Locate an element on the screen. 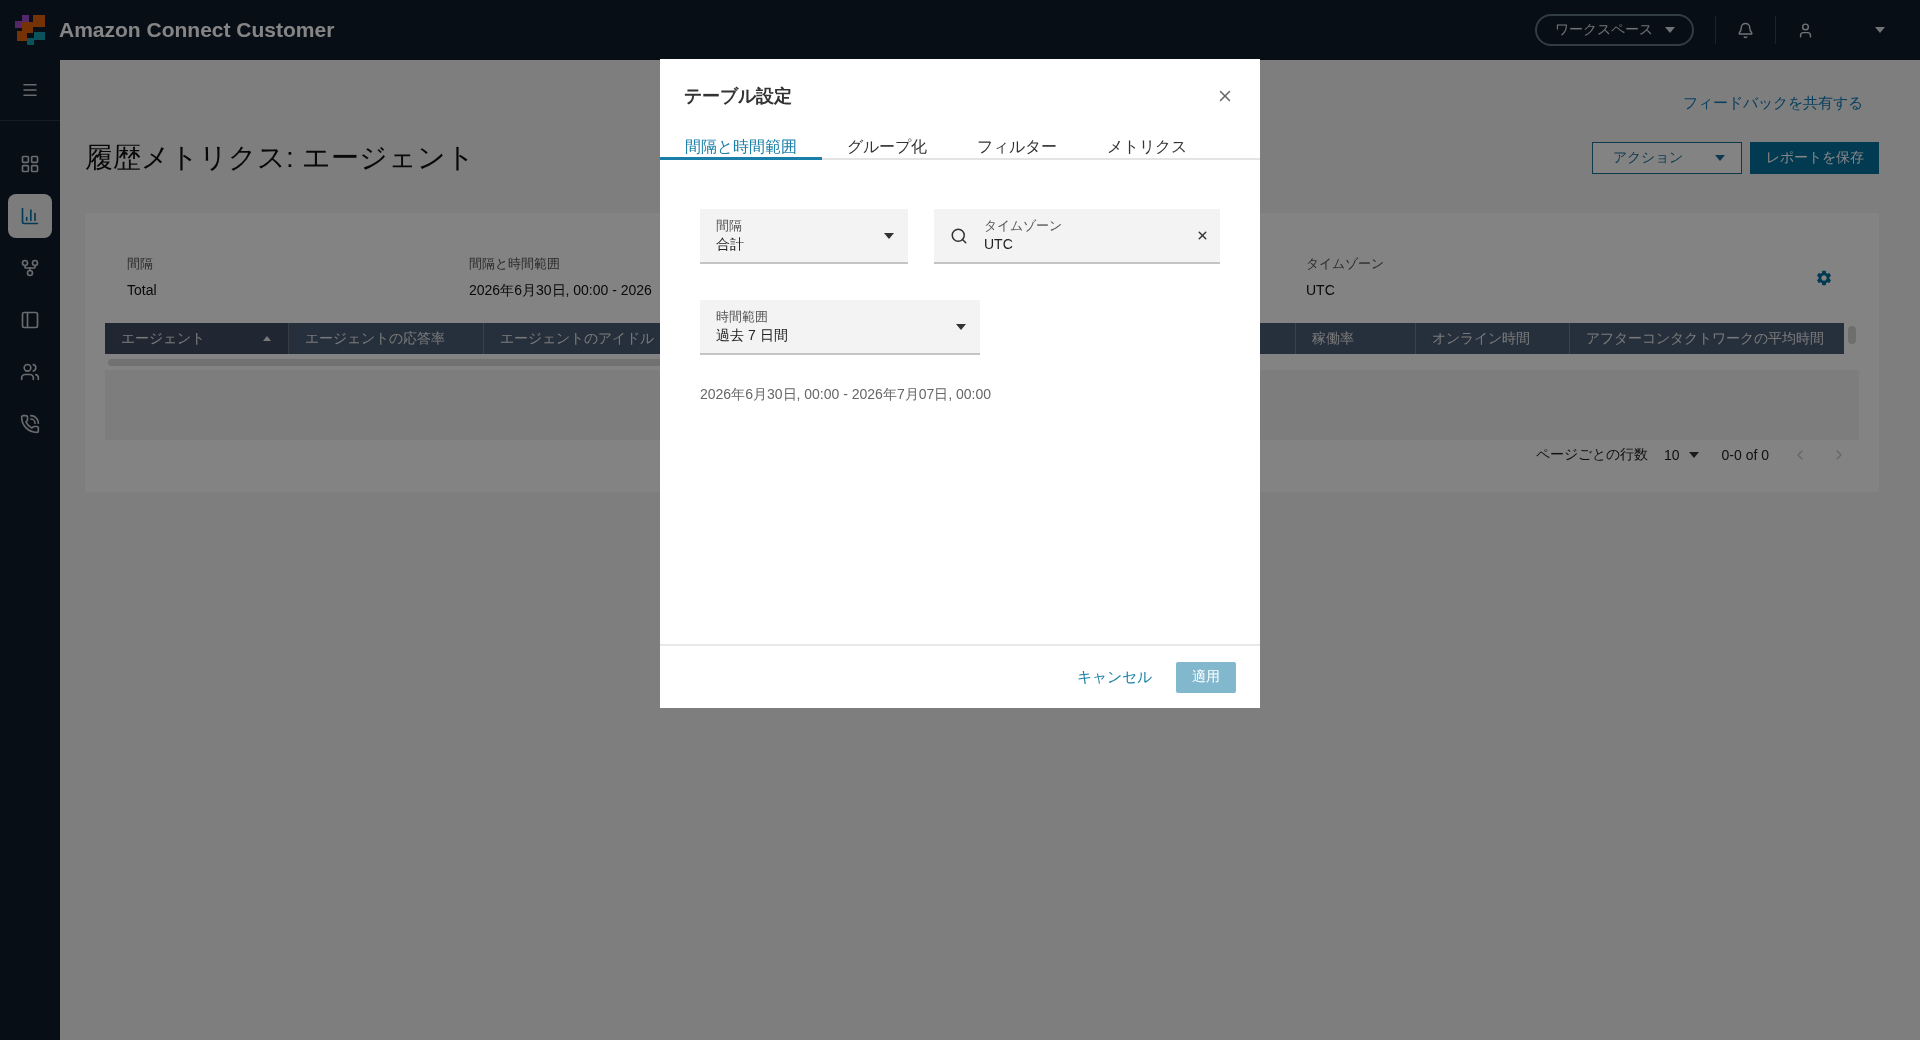 Image resolution: width=1920 pixels, height=1040 pixels. bar-chart-icon is located at coordinates (30, 216).